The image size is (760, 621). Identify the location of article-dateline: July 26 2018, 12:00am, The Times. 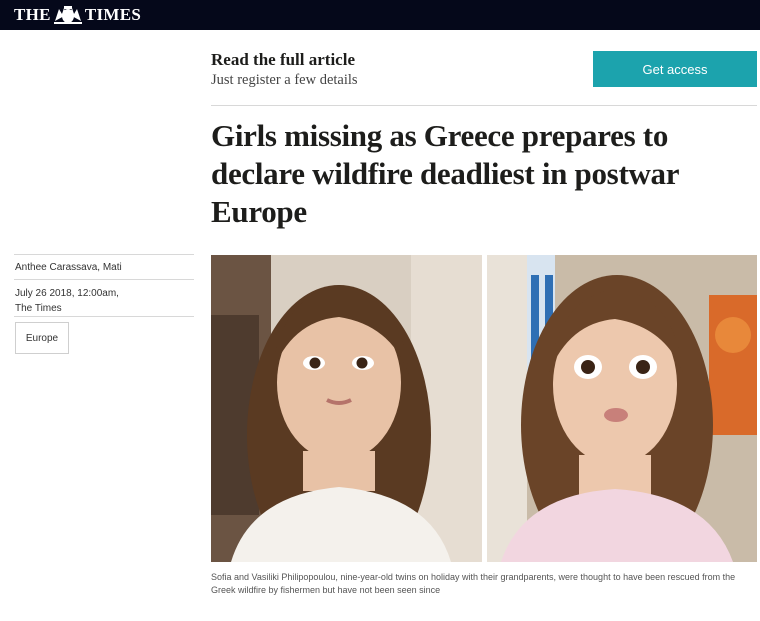
(67, 301).